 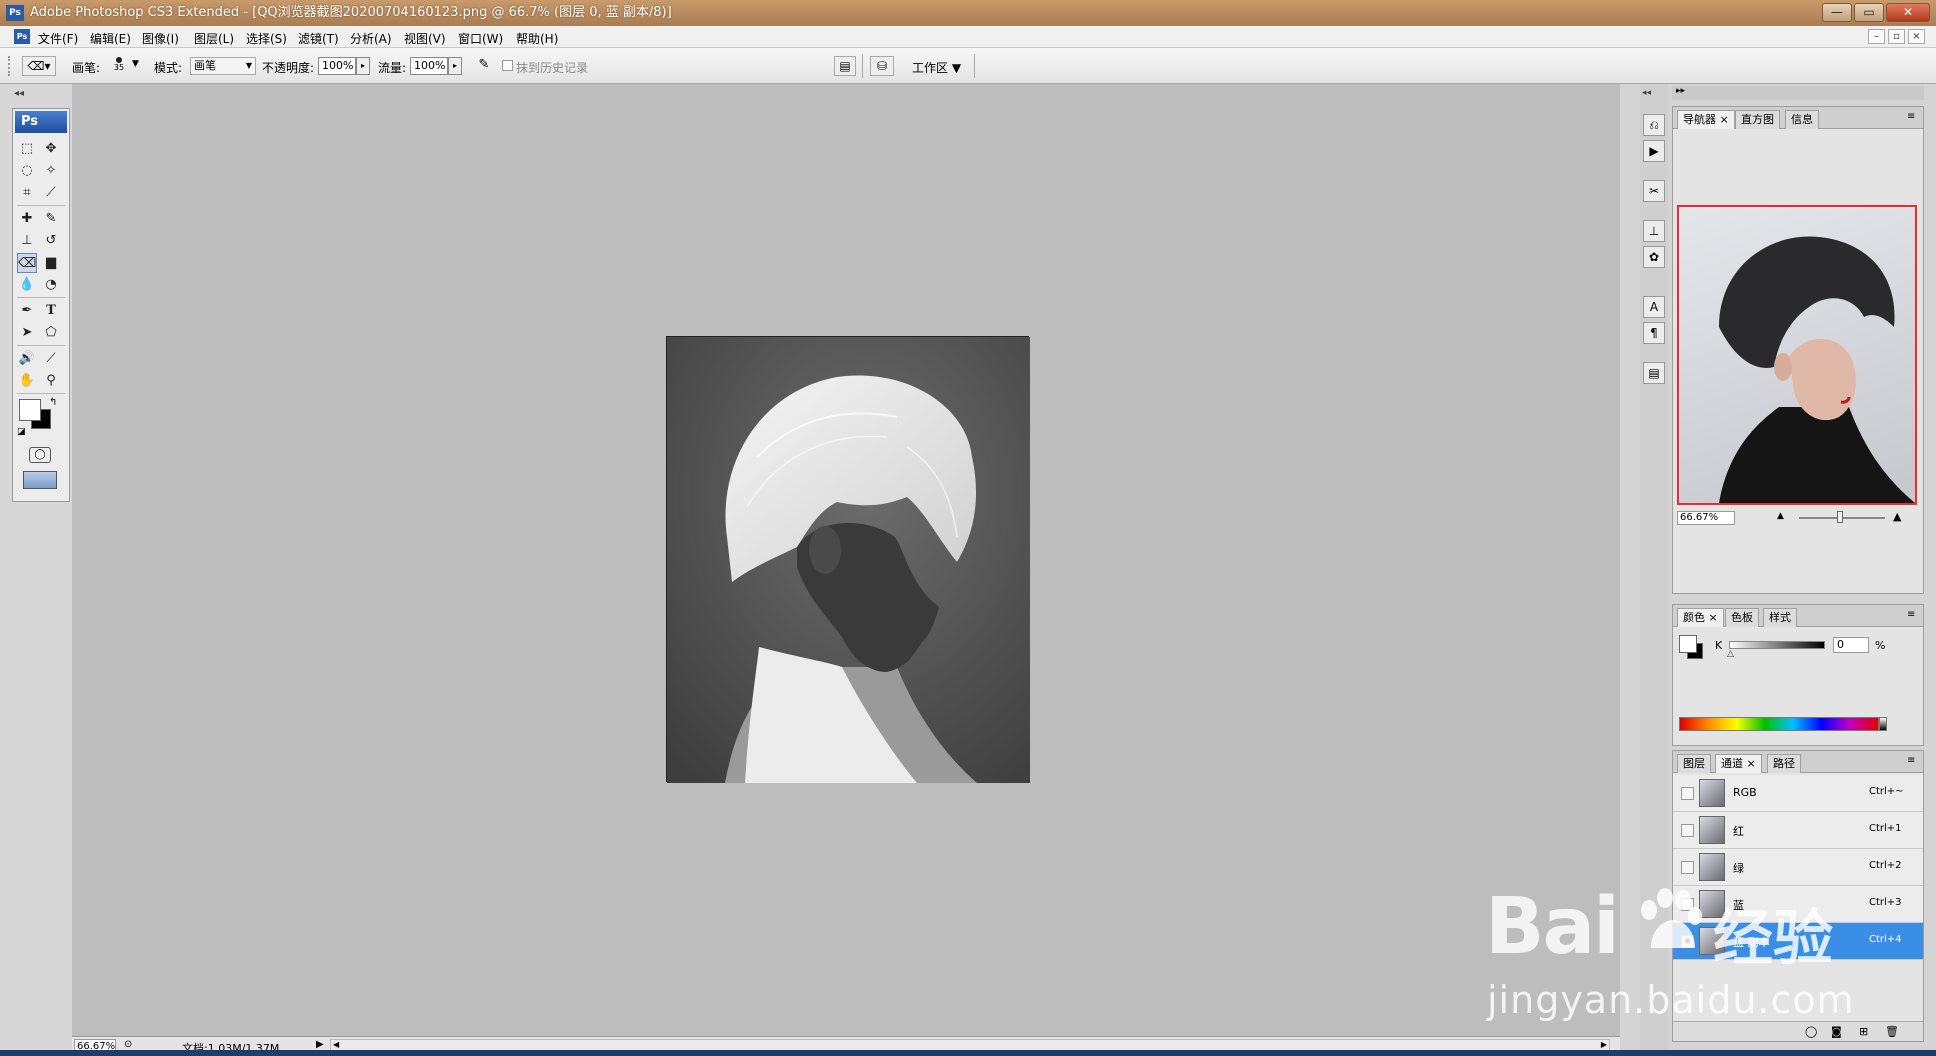 I want to click on flow-slider-button: ▸, so click(x=455, y=66).